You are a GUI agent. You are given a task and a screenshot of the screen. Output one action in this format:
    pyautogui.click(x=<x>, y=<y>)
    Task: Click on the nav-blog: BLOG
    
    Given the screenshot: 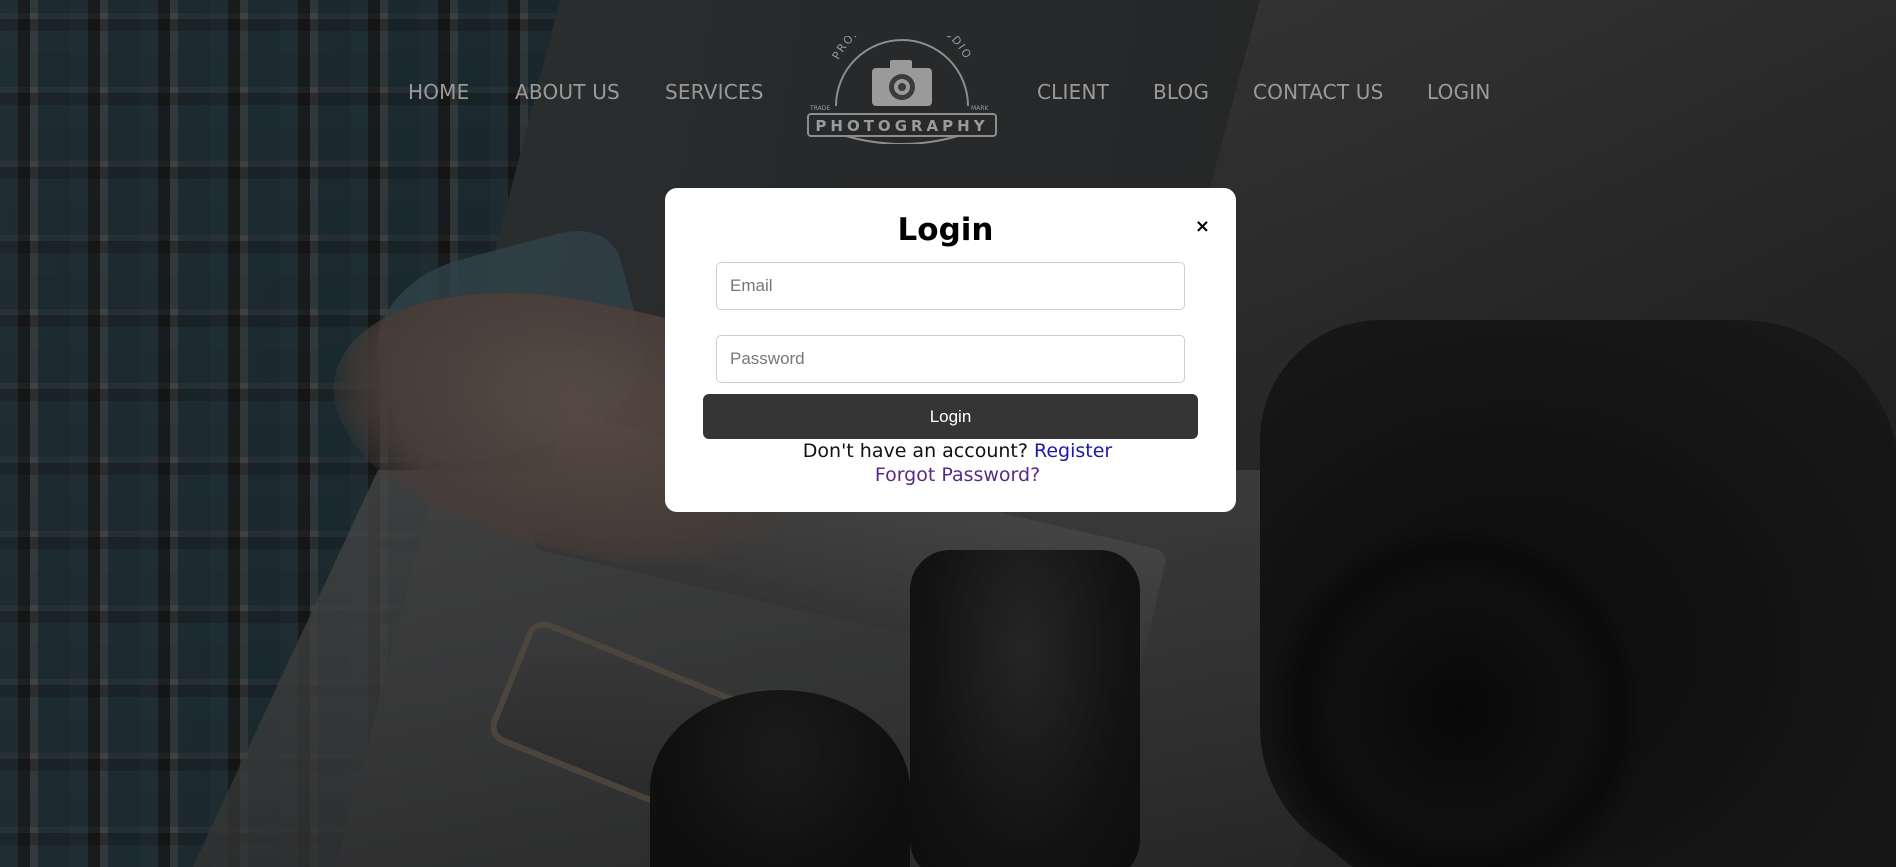 What is the action you would take?
    pyautogui.click(x=1181, y=92)
    